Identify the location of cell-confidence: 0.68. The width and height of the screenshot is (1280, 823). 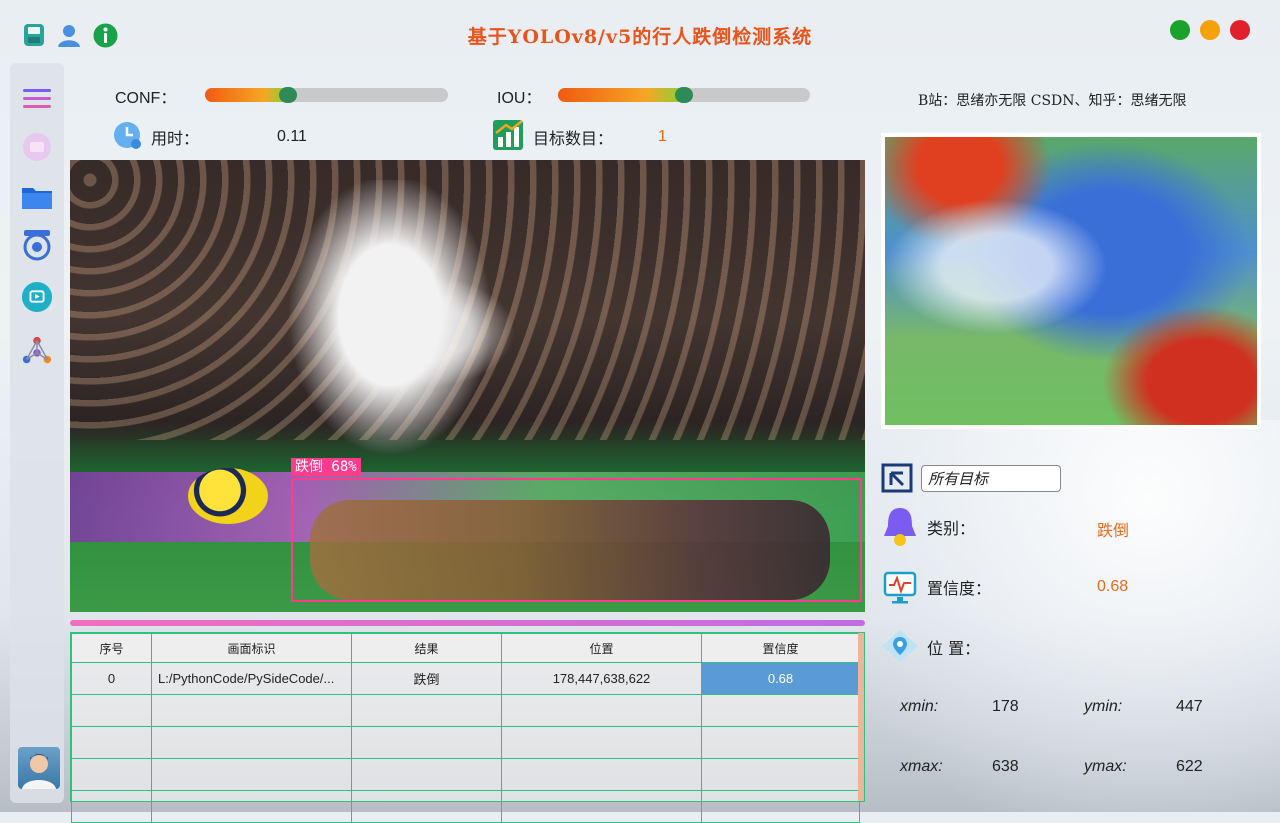
(780, 678).